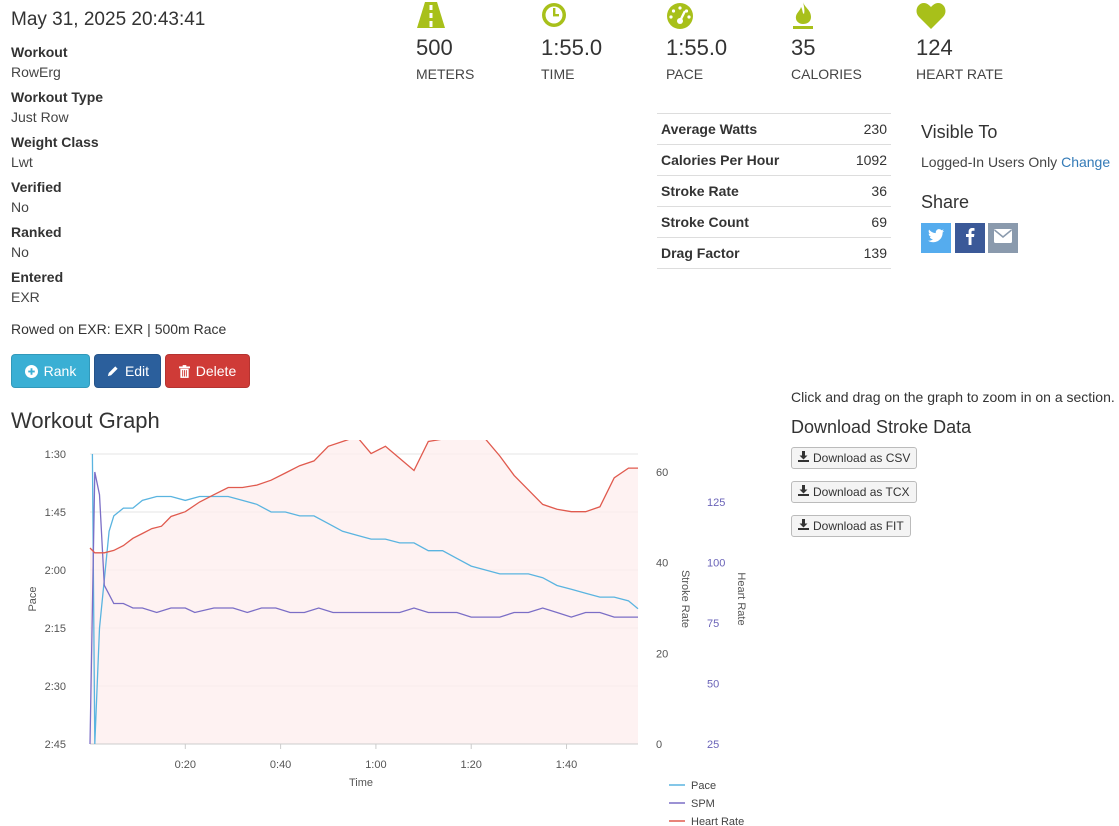 The height and width of the screenshot is (826, 1119). What do you see at coordinates (361, 783) in the screenshot?
I see `x-axis-label: Time` at bounding box center [361, 783].